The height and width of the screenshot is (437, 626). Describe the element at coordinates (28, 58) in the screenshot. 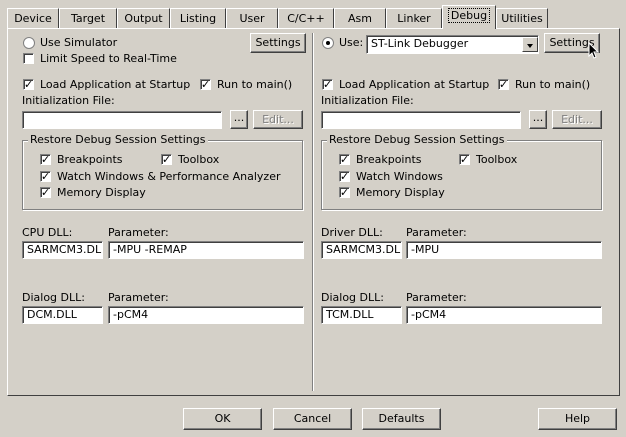

I see `limit-speed-checkbox` at that location.